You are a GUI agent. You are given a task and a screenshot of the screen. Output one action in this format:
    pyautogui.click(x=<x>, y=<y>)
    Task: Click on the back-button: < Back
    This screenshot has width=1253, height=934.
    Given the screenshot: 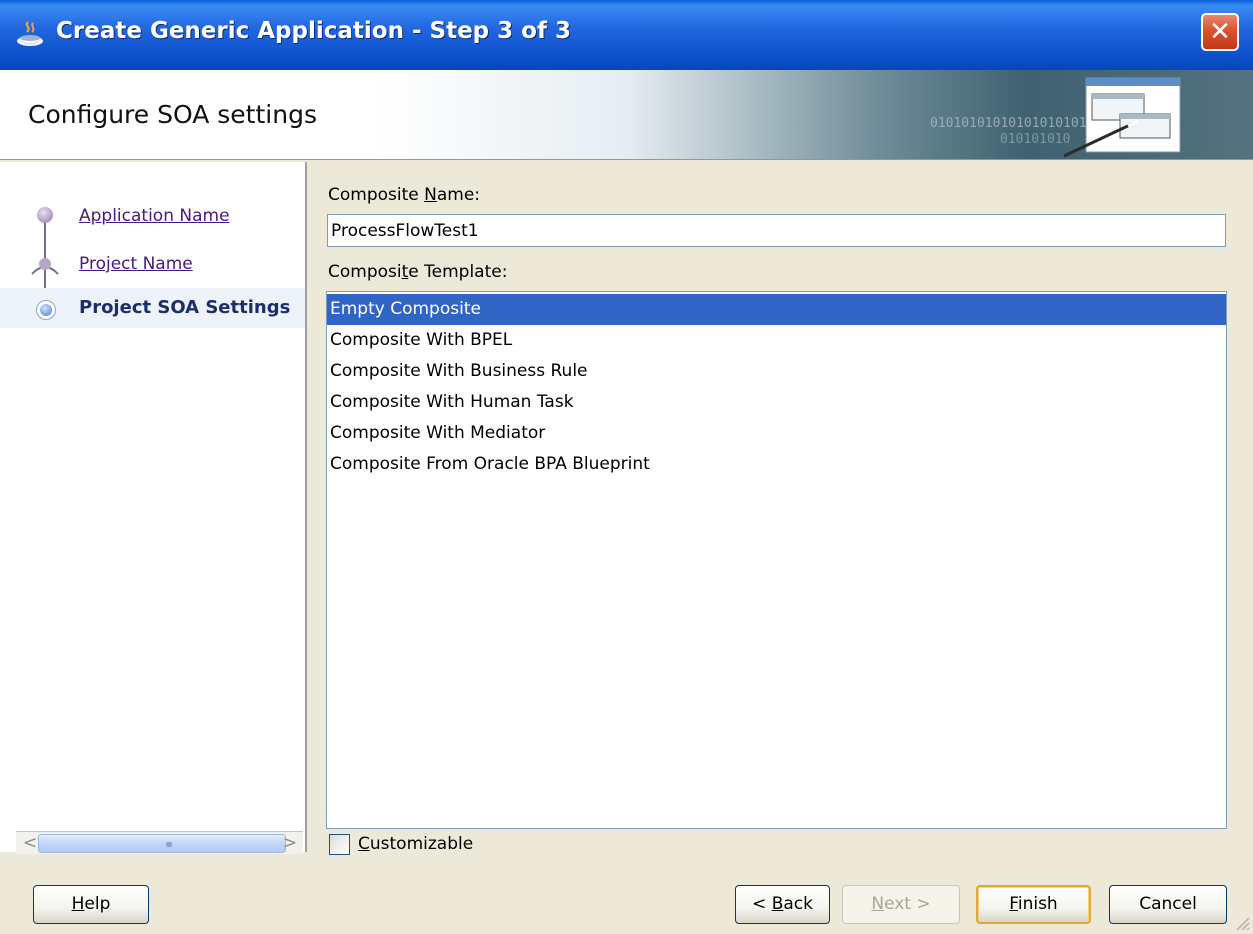 What is the action you would take?
    pyautogui.click(x=782, y=904)
    